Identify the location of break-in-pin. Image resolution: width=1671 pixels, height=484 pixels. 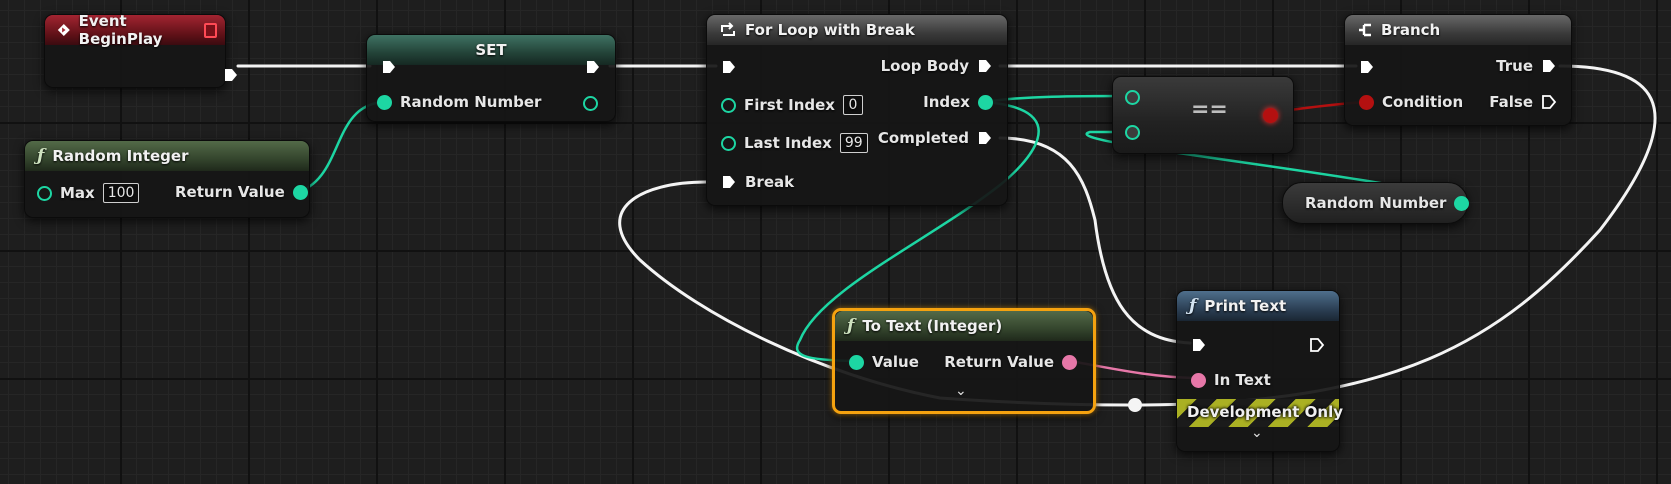
(729, 182).